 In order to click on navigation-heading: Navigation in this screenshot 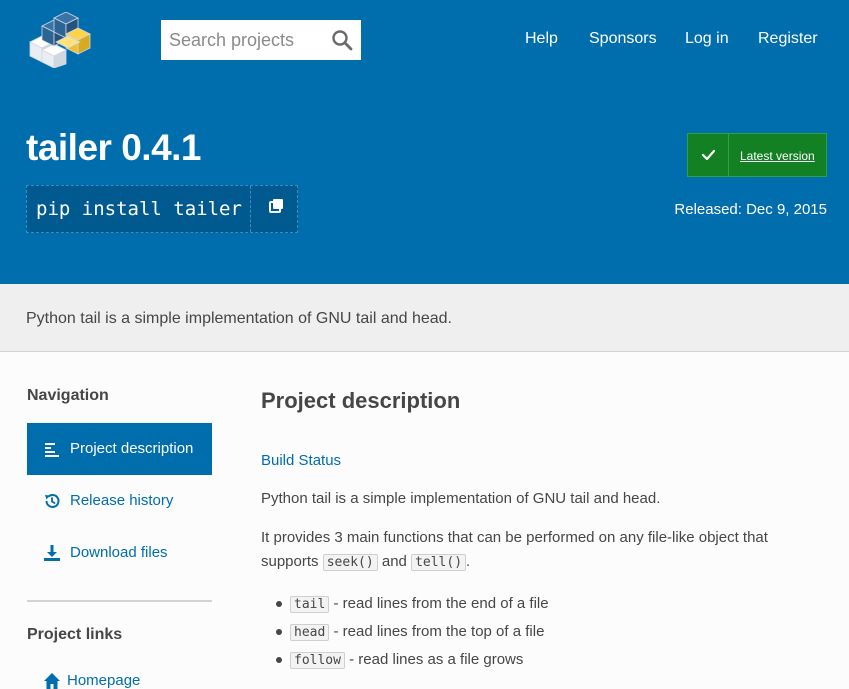, I will do `click(68, 395)`.